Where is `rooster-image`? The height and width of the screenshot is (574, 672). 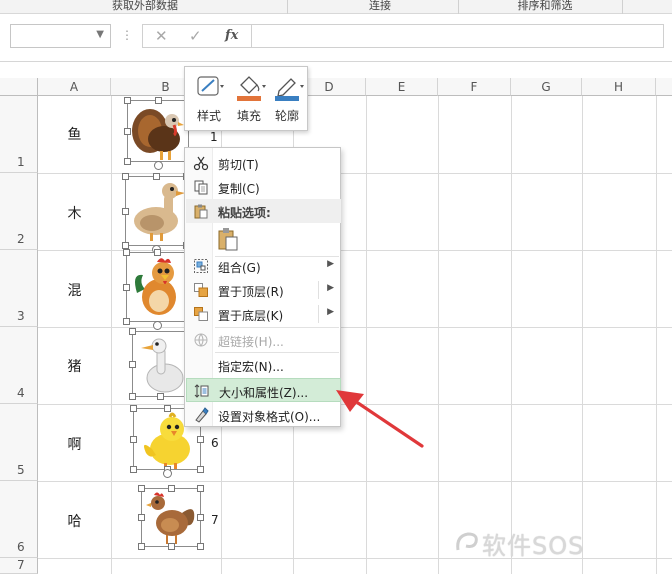 rooster-image is located at coordinates (157, 289).